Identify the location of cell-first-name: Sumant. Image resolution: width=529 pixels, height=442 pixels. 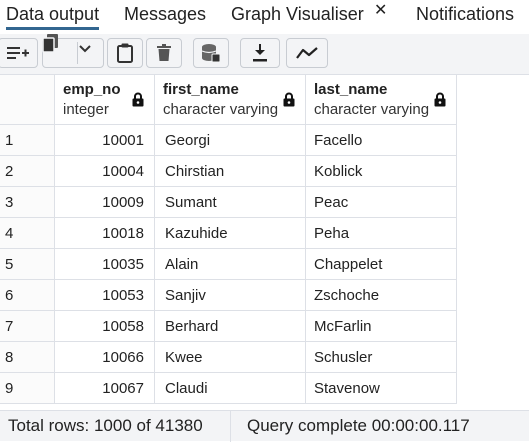
(230, 202).